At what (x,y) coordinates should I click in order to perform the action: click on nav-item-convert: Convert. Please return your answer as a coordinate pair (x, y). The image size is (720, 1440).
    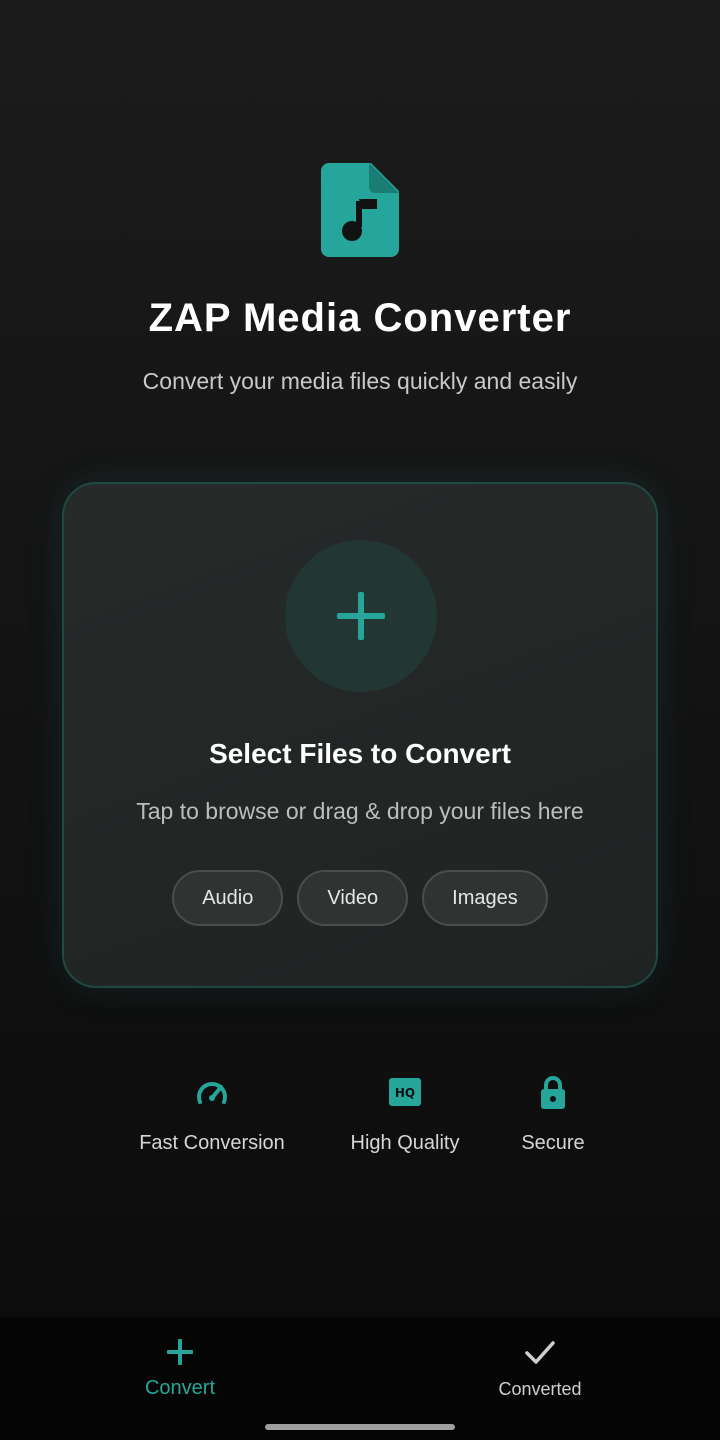
    Looking at the image, I should click on (180, 1367).